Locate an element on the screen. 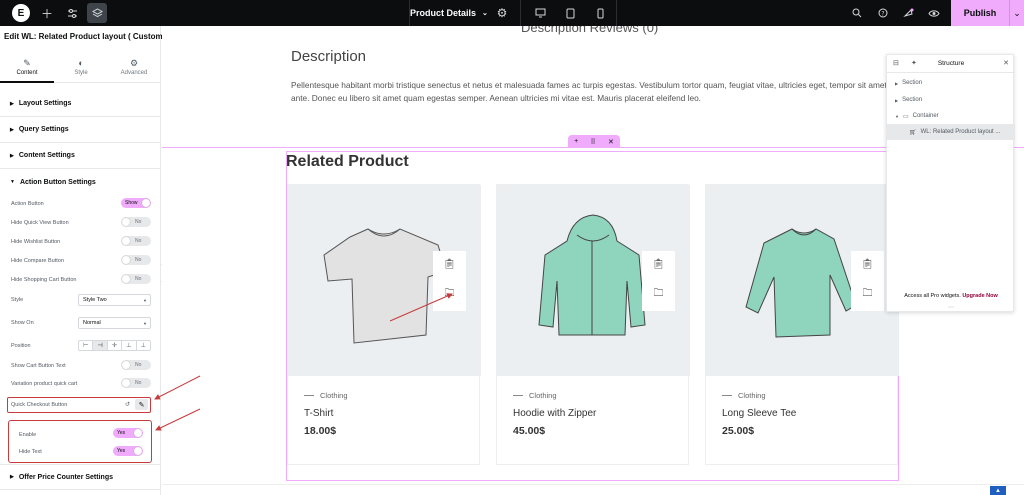 This screenshot has height=495, width=1024. hide-wishlist-toggle: No is located at coordinates (136, 241).